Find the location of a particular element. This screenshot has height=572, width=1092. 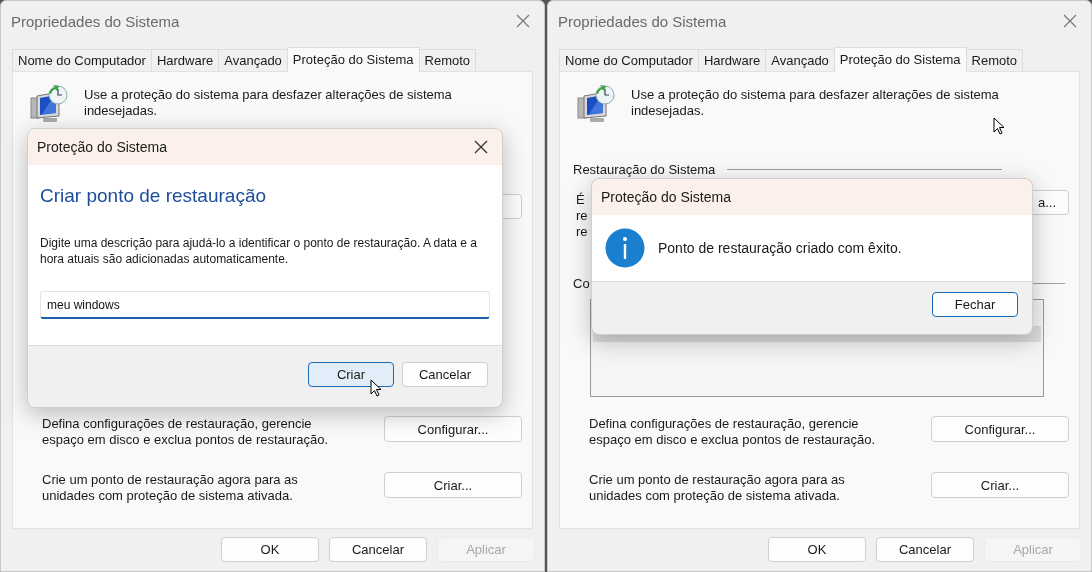

info-icon is located at coordinates (625, 248).